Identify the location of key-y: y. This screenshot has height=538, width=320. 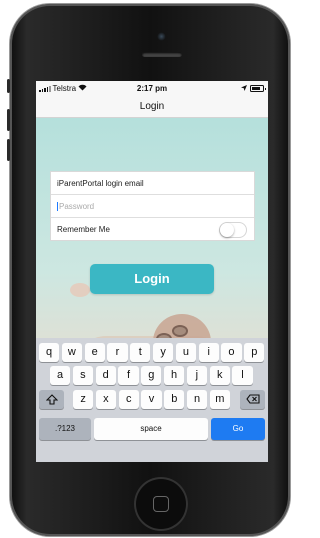
(163, 352).